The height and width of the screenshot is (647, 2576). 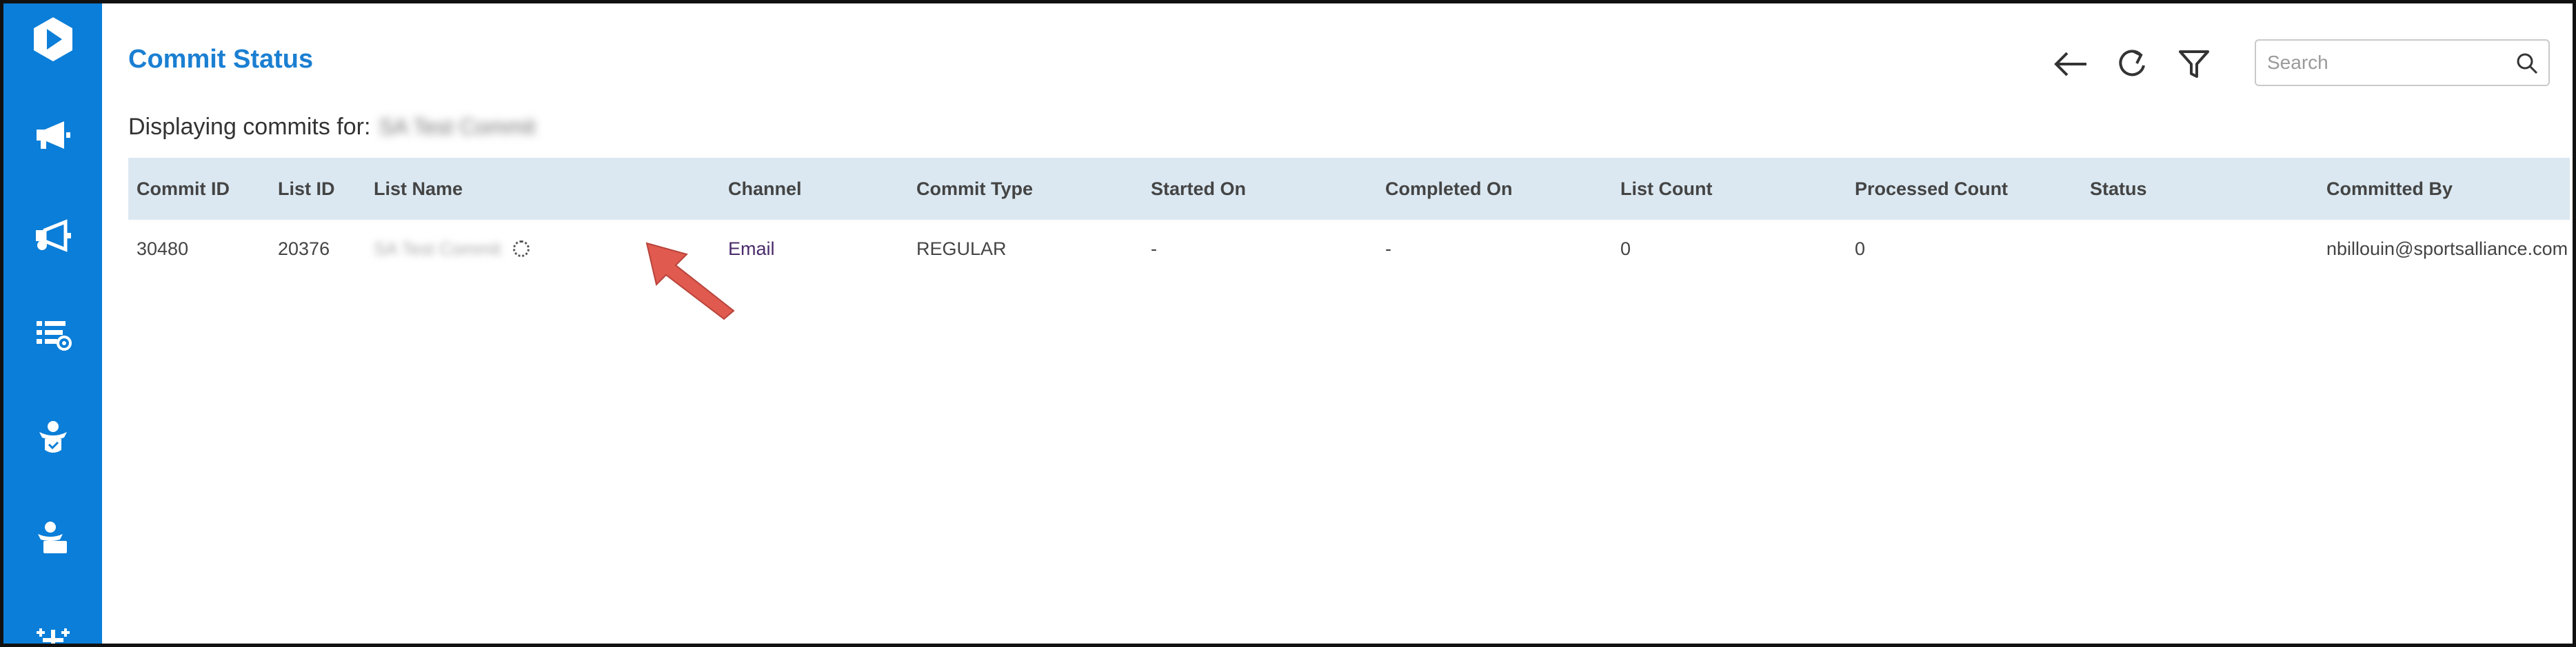 I want to click on loading-spinner-icon, so click(x=521, y=248).